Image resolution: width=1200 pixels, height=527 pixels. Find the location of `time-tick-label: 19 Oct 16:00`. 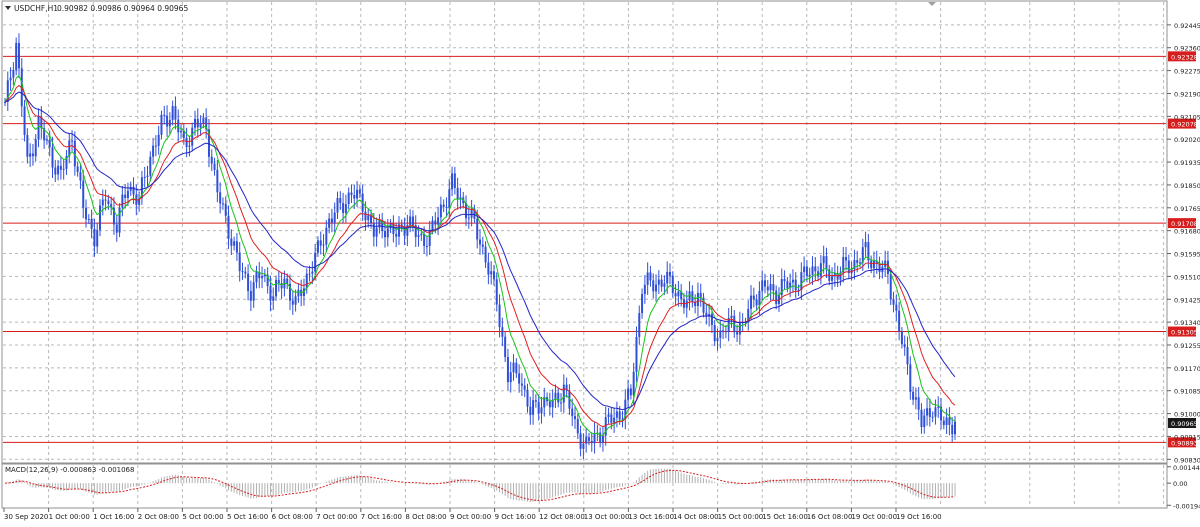

time-tick-label: 19 Oct 16:00 is located at coordinates (919, 517).